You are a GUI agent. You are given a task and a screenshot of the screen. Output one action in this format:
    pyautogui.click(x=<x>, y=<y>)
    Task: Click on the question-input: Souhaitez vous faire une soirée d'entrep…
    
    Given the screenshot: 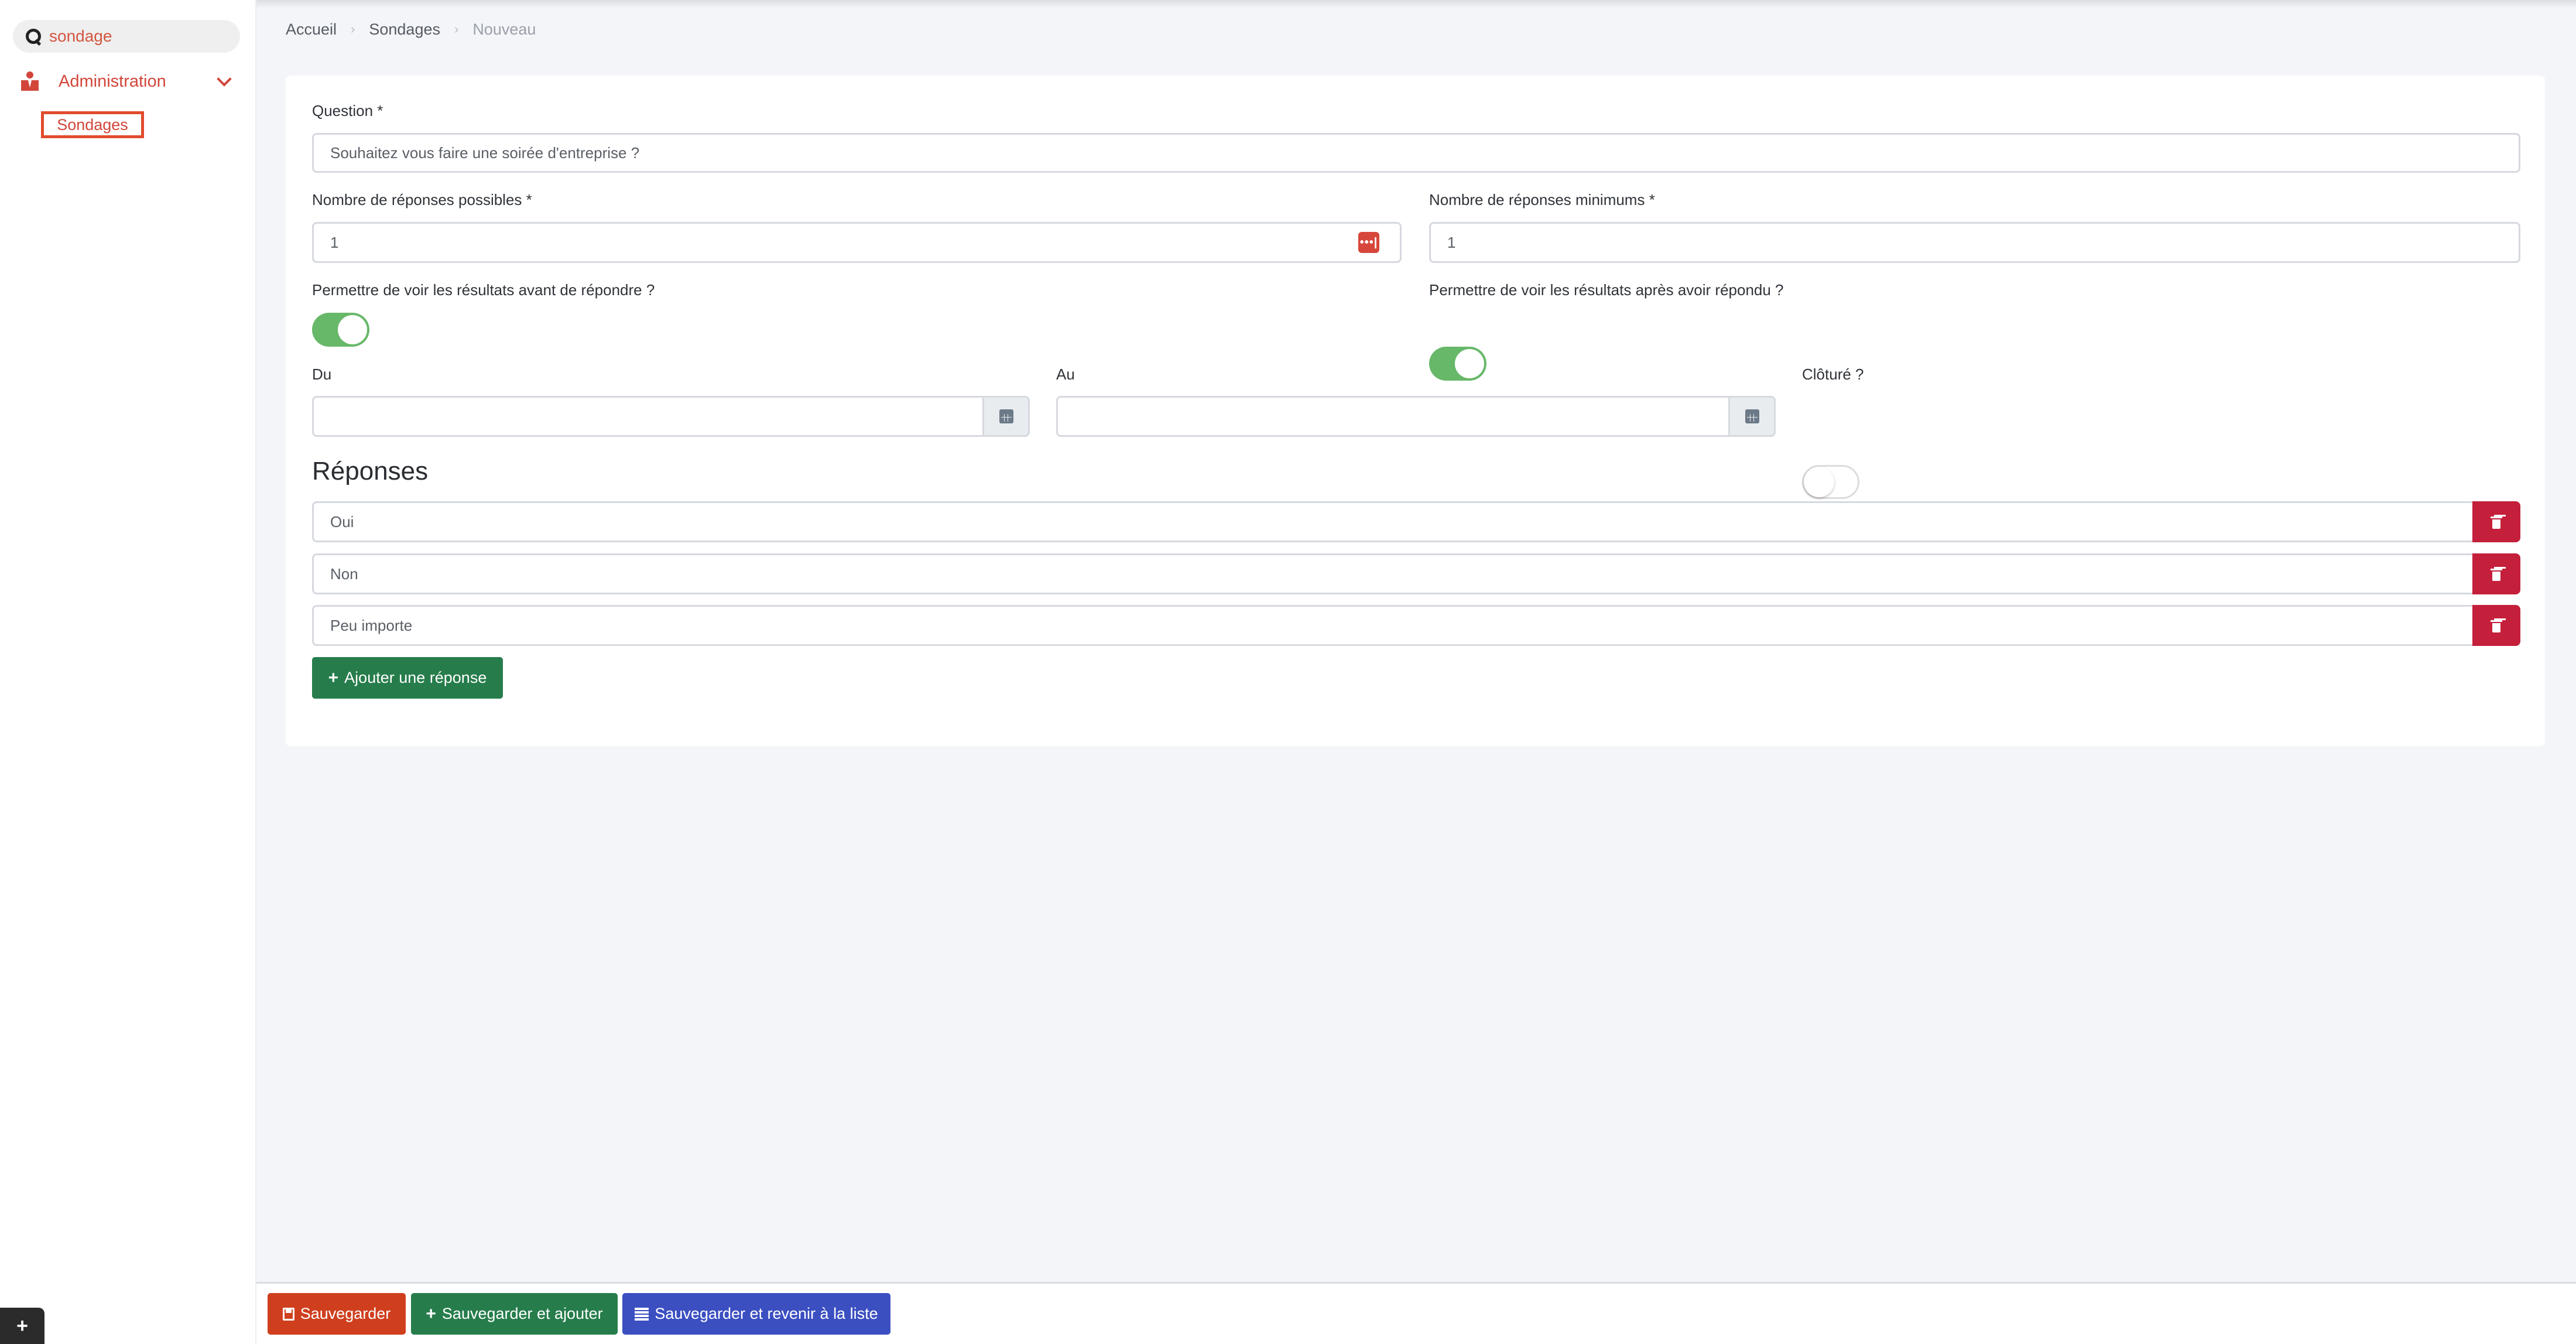 What is the action you would take?
    pyautogui.click(x=1416, y=153)
    